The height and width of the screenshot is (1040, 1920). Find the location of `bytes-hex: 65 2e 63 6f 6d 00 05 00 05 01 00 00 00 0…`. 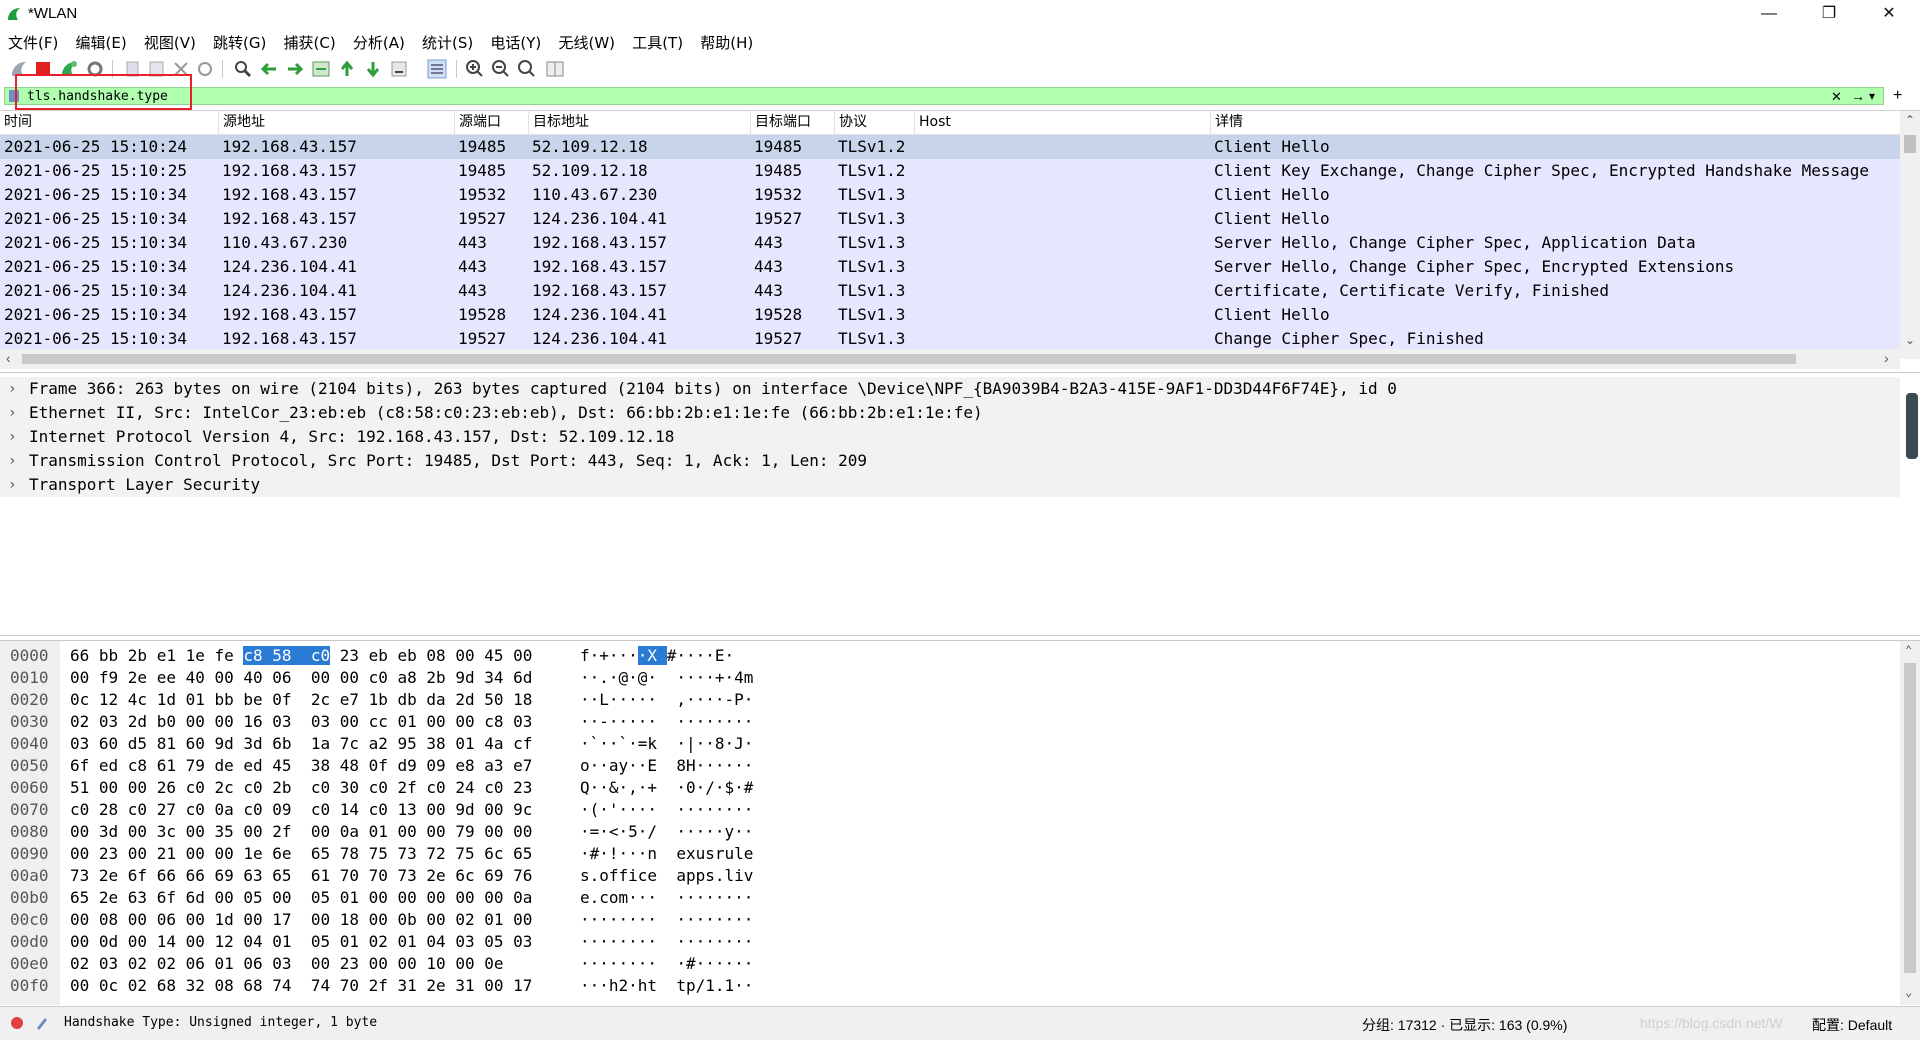

bytes-hex: 65 2e 63 6f 6d 00 05 00 05 01 00 00 00 0… is located at coordinates (301, 897).